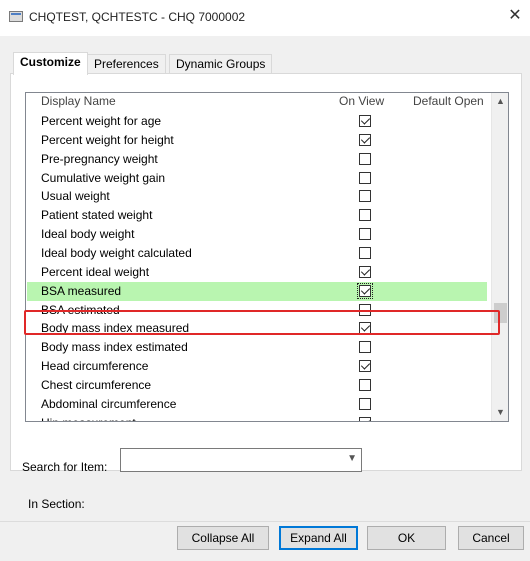  What do you see at coordinates (88, 418) in the screenshot?
I see `list-item-label: Hip measurement` at bounding box center [88, 418].